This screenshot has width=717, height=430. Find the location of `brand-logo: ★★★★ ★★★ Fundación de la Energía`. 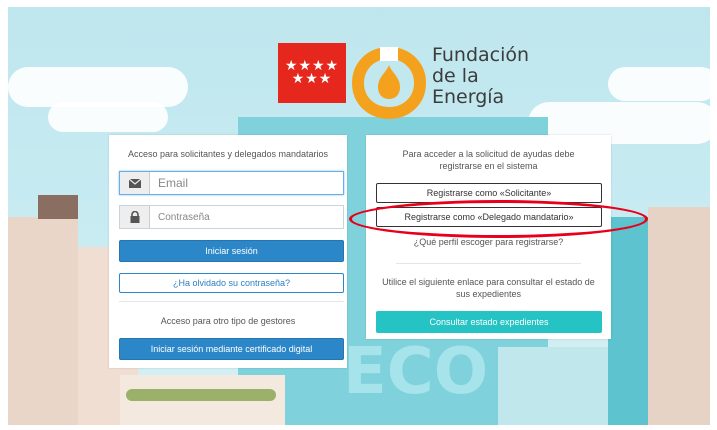

brand-logo: ★★★★ ★★★ Fundación de la Energía is located at coordinates (403, 82).